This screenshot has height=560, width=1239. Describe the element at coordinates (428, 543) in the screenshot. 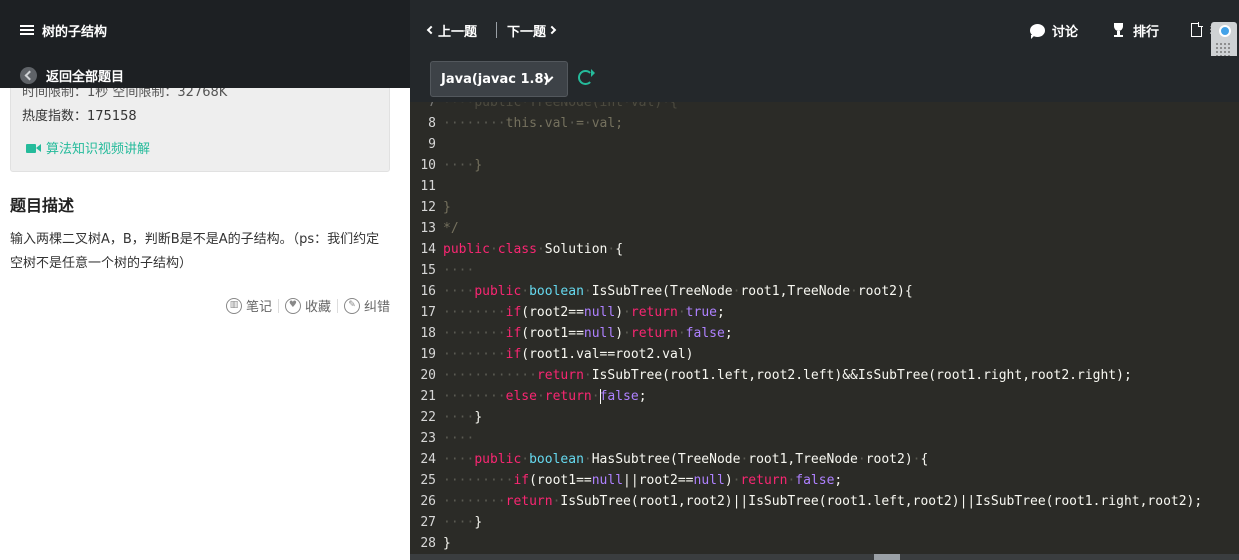

I see `line-number: 28` at that location.